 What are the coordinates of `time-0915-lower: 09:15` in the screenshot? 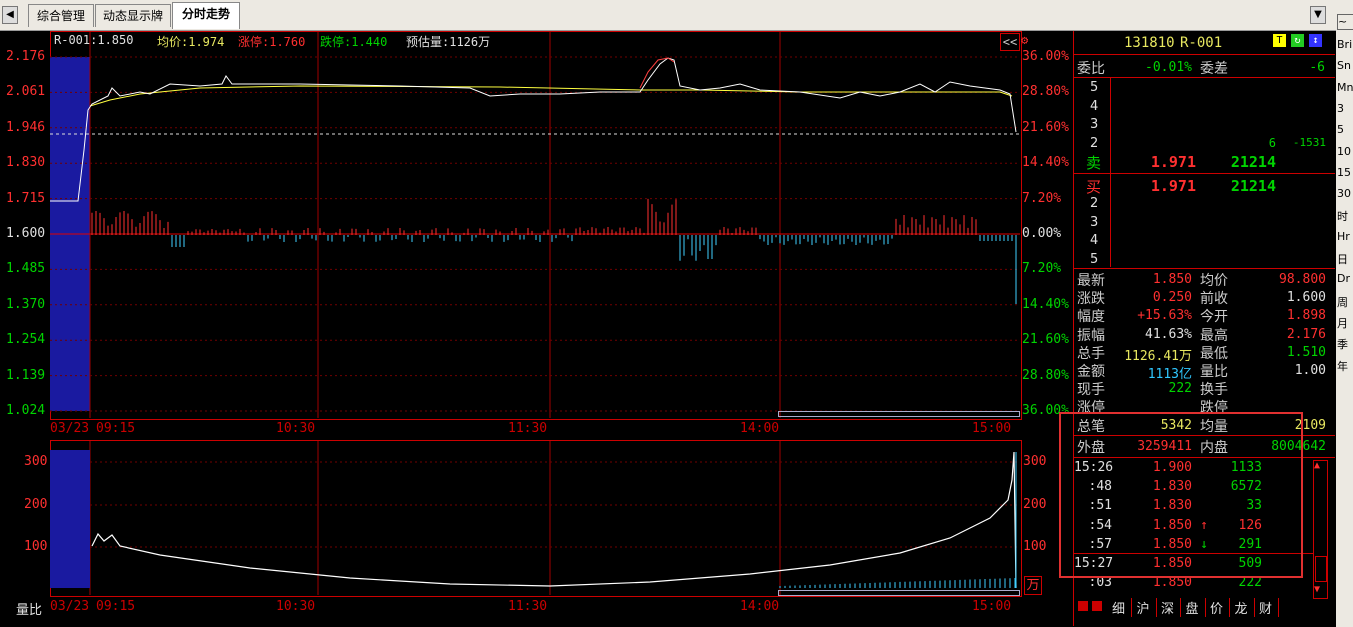 It's located at (116, 606).